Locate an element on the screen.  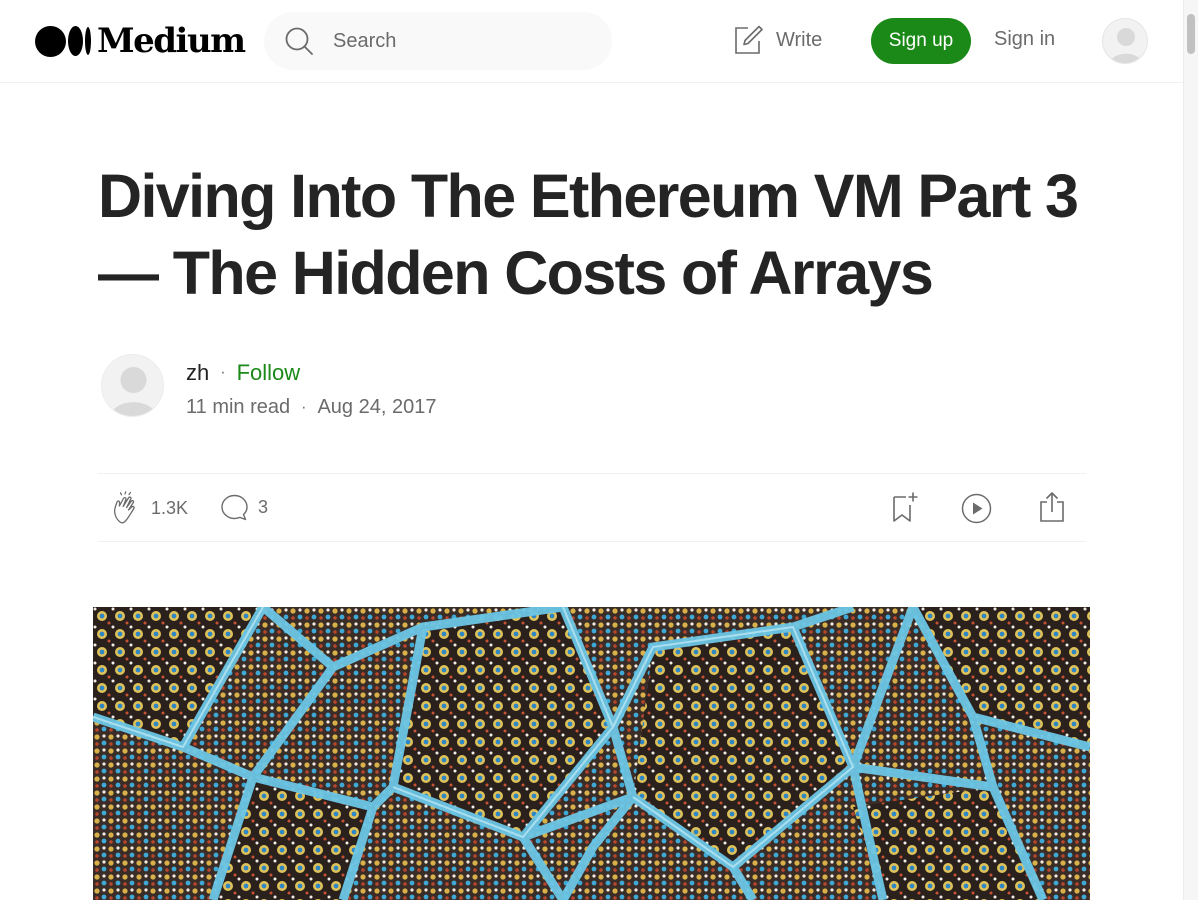
medium-wordmark: Medium is located at coordinates (171, 41).